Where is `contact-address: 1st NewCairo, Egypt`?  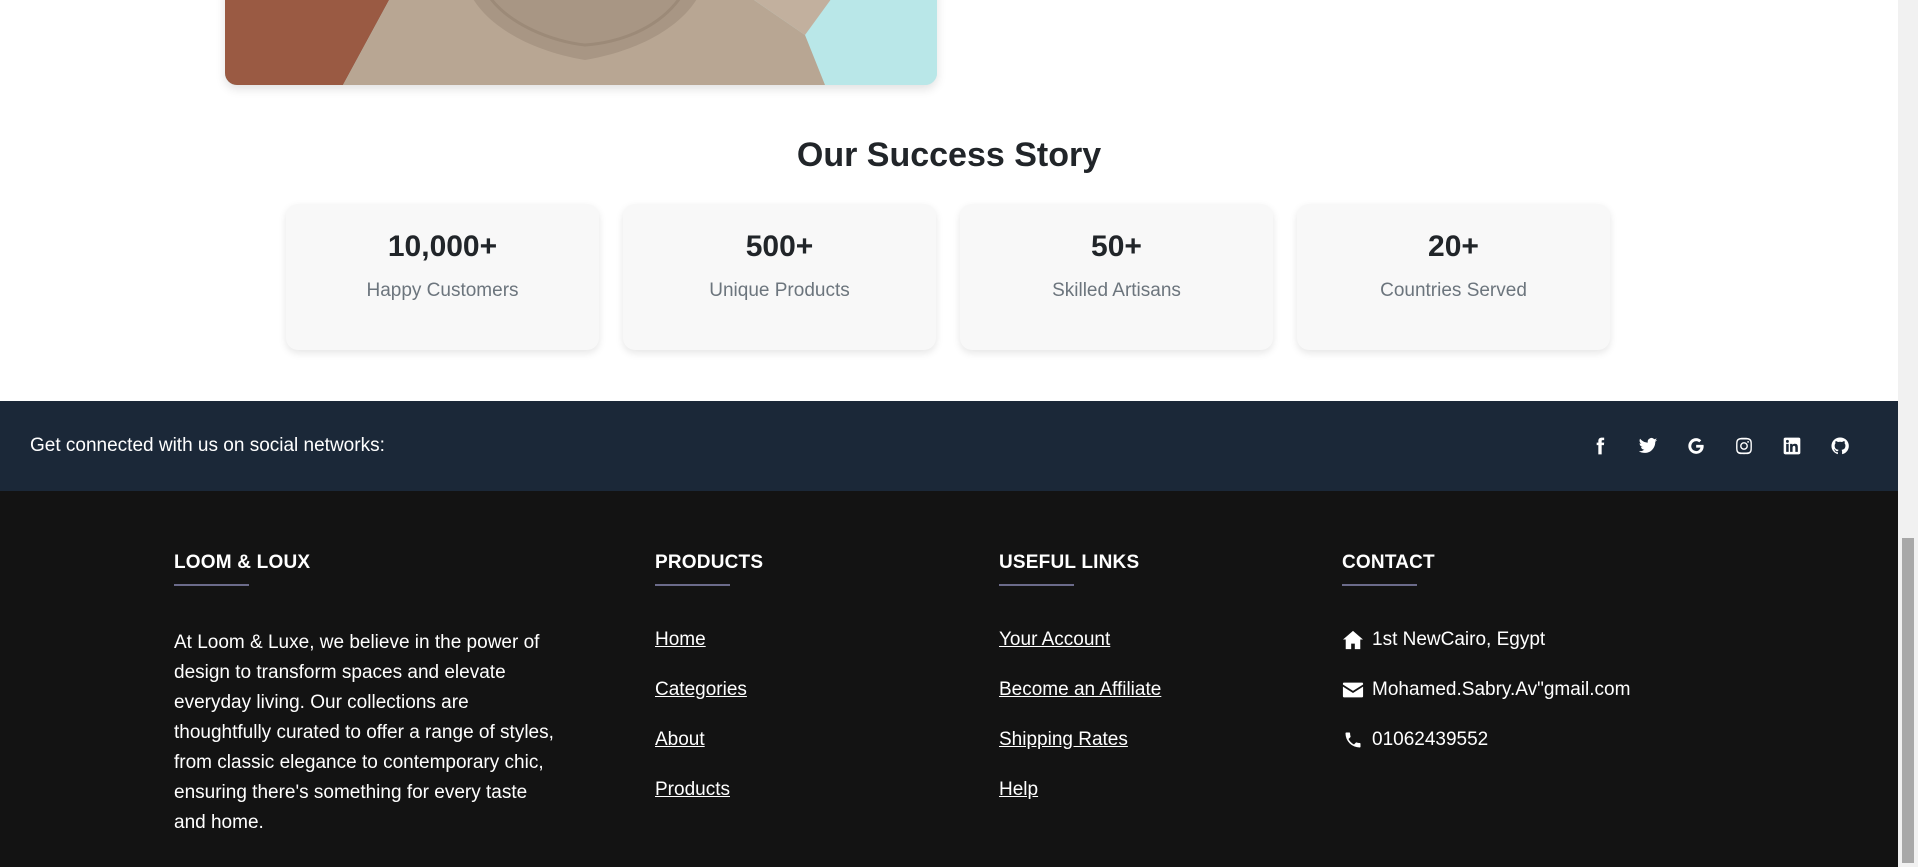
contact-address: 1st NewCairo, Egypt is located at coordinates (1486, 640).